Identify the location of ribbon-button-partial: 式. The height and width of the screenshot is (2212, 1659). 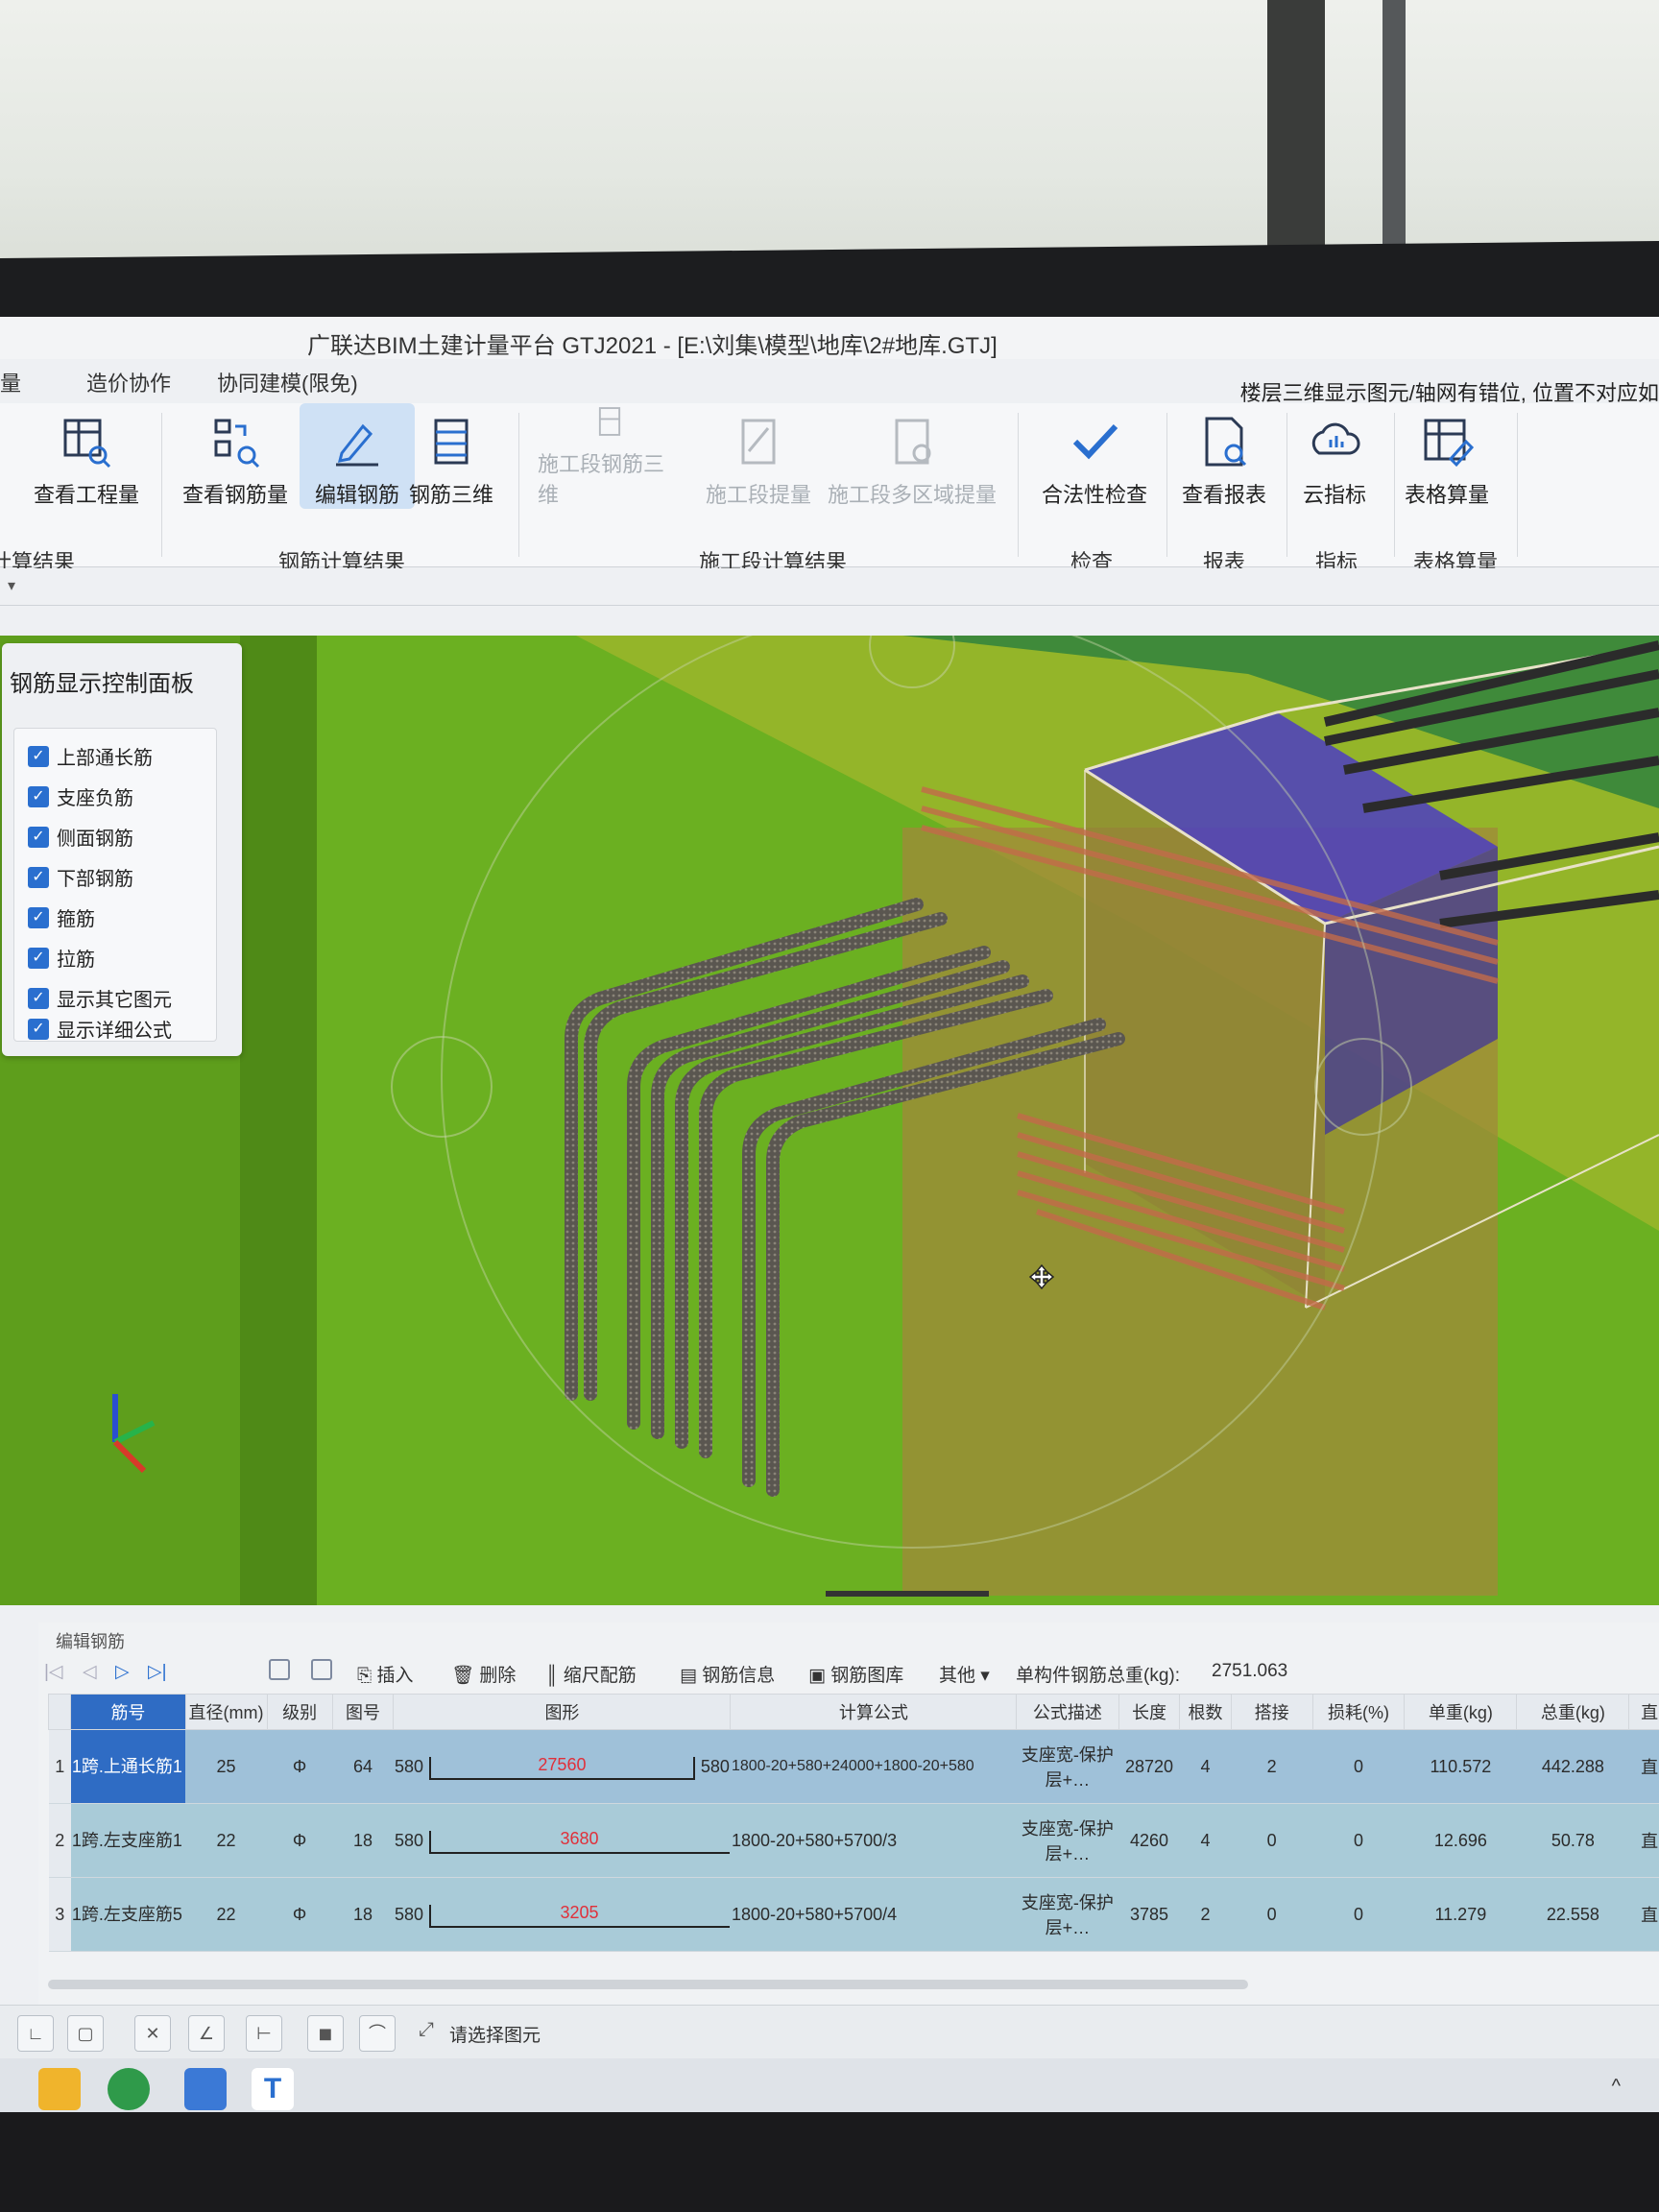
(9, 456).